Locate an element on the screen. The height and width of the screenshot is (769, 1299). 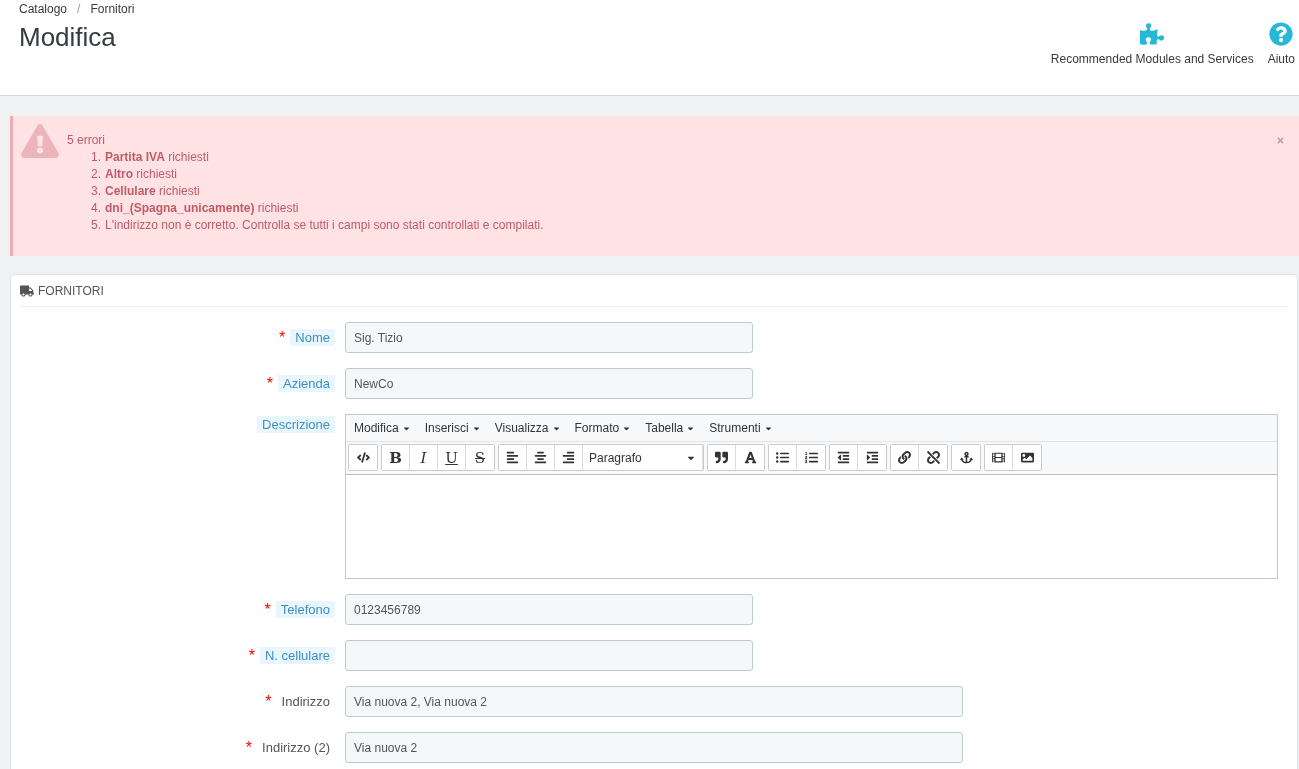
error-message: Cellulare richiesti is located at coordinates (152, 191).